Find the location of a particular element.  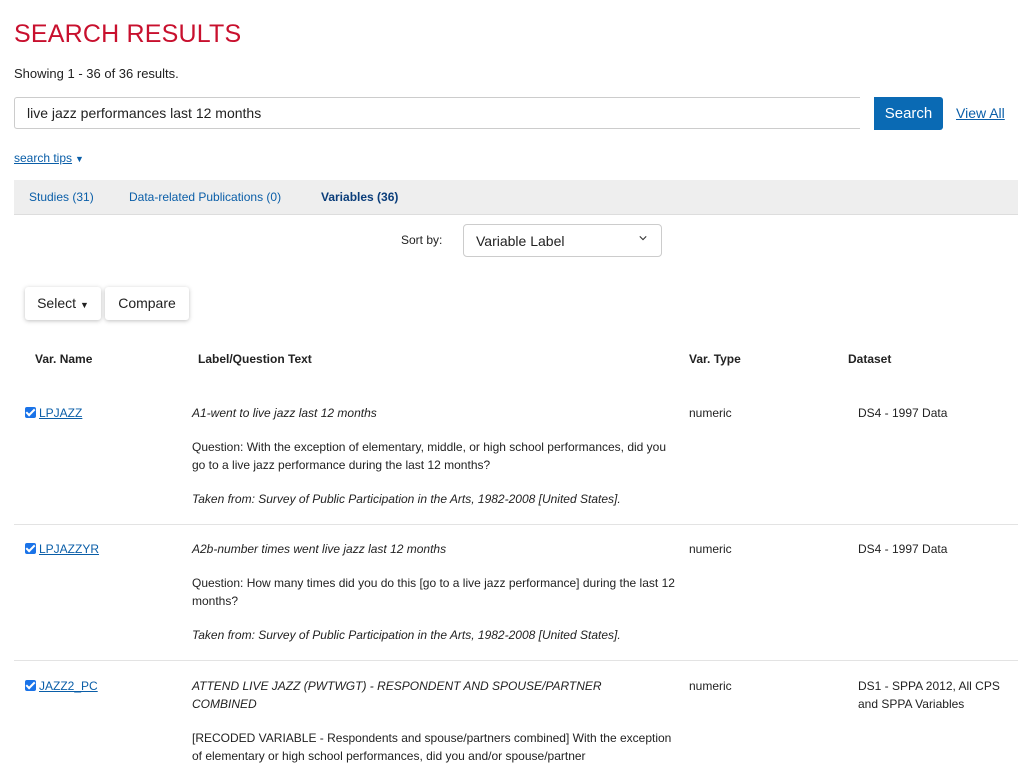

select-dropdown-button: Select ▼ is located at coordinates (63, 303).